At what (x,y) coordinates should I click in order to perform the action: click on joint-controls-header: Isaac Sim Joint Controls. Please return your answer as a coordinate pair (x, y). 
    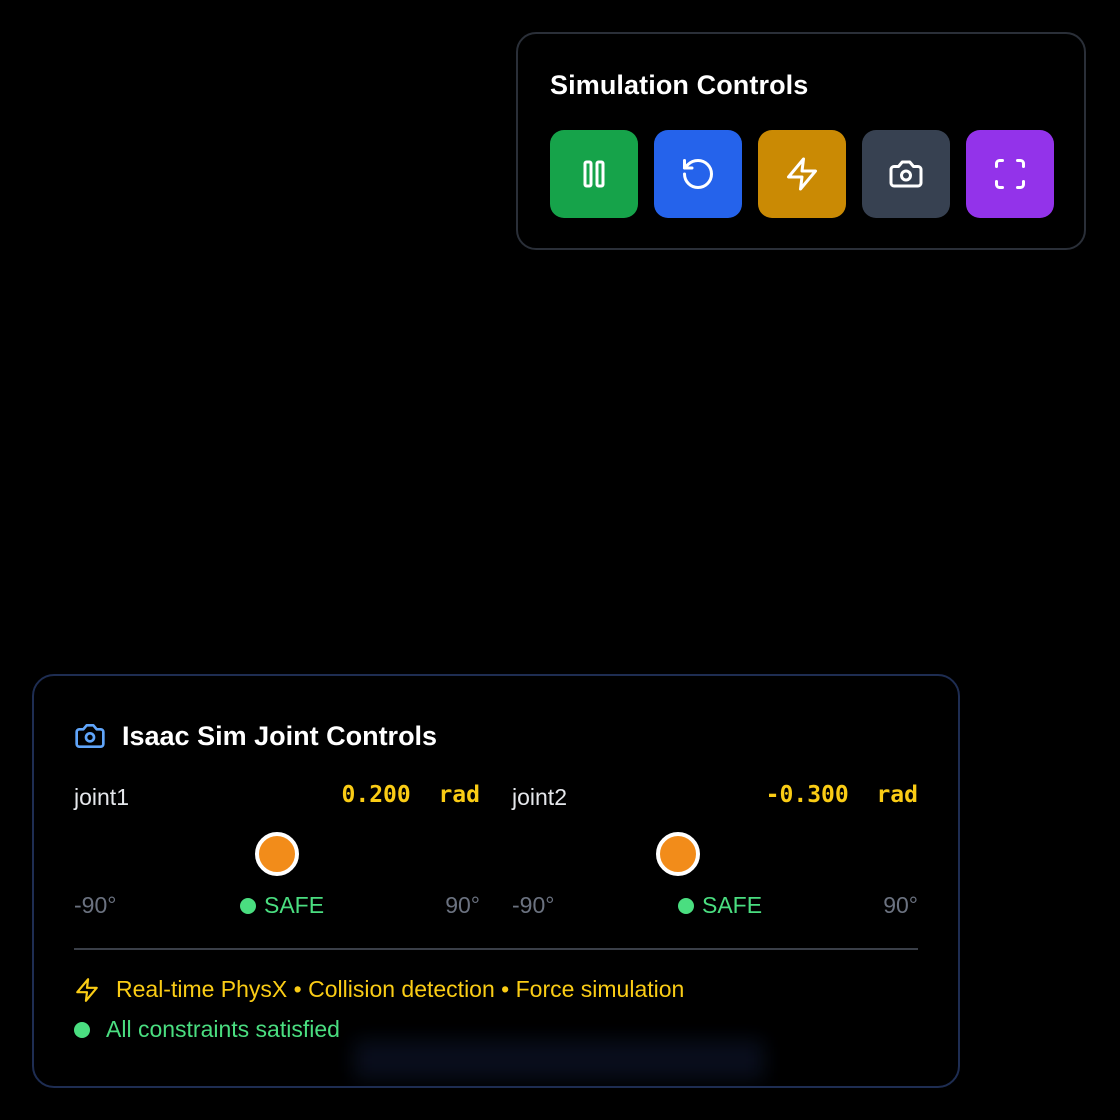
    Looking at the image, I should click on (255, 736).